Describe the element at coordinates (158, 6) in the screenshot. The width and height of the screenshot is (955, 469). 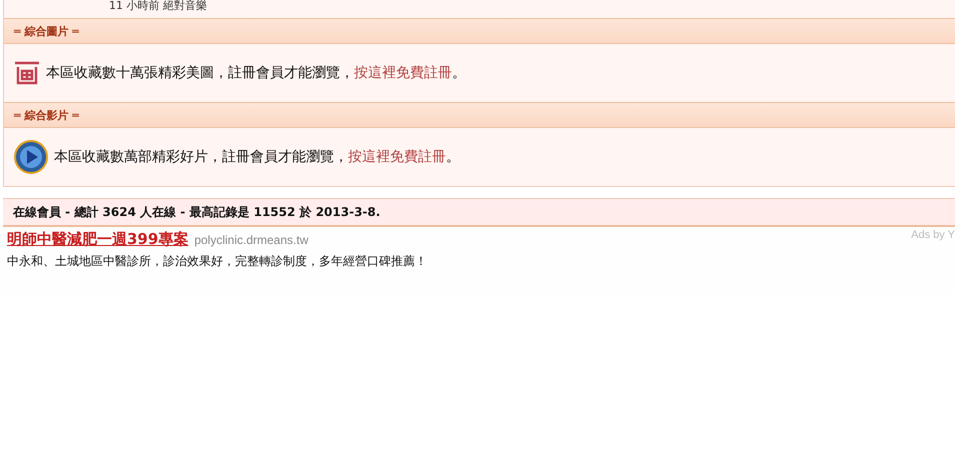
I see `entry-text: 11 小時前 絕對音樂` at that location.